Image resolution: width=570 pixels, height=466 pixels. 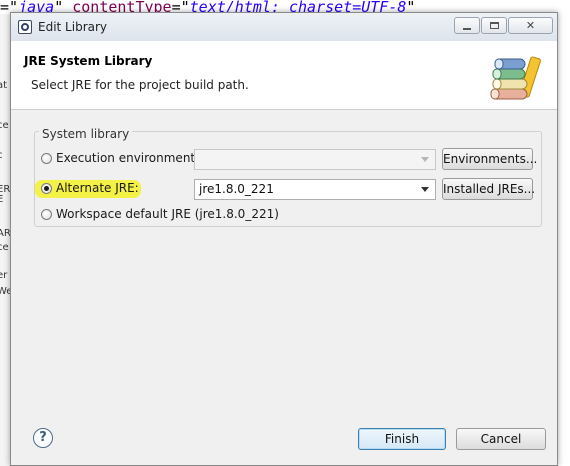 What do you see at coordinates (315, 159) in the screenshot?
I see `execution-environment-combo` at bounding box center [315, 159].